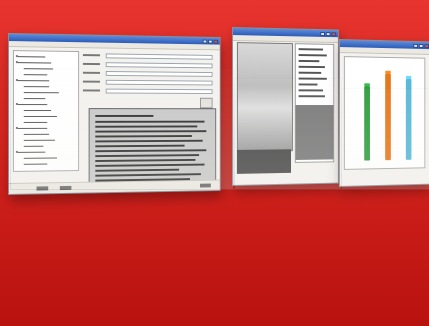 The image size is (429, 326). Describe the element at coordinates (384, 51) in the screenshot. I see `menu-bar` at that location.